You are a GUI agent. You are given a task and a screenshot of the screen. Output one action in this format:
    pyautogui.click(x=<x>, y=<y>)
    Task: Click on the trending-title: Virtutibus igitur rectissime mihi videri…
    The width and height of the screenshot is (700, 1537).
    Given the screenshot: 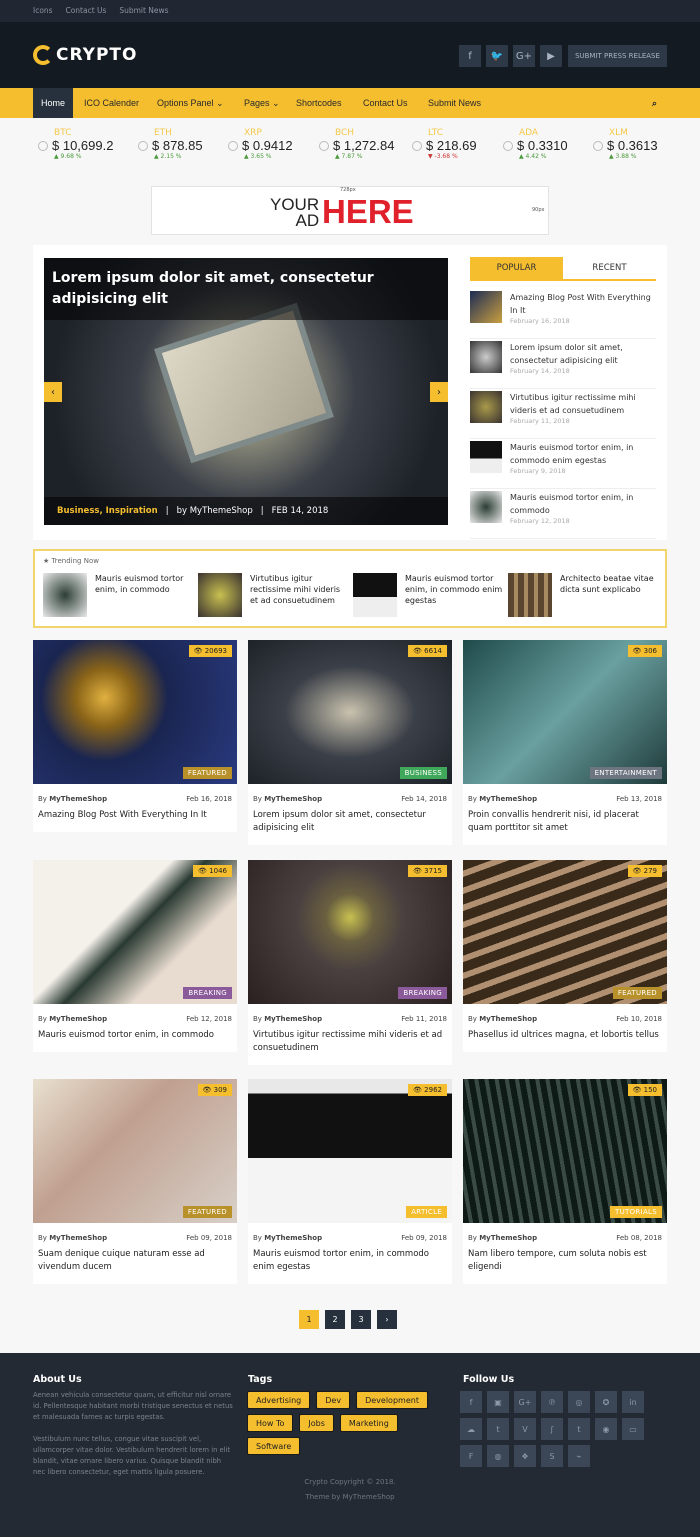 What is the action you would take?
    pyautogui.click(x=299, y=595)
    